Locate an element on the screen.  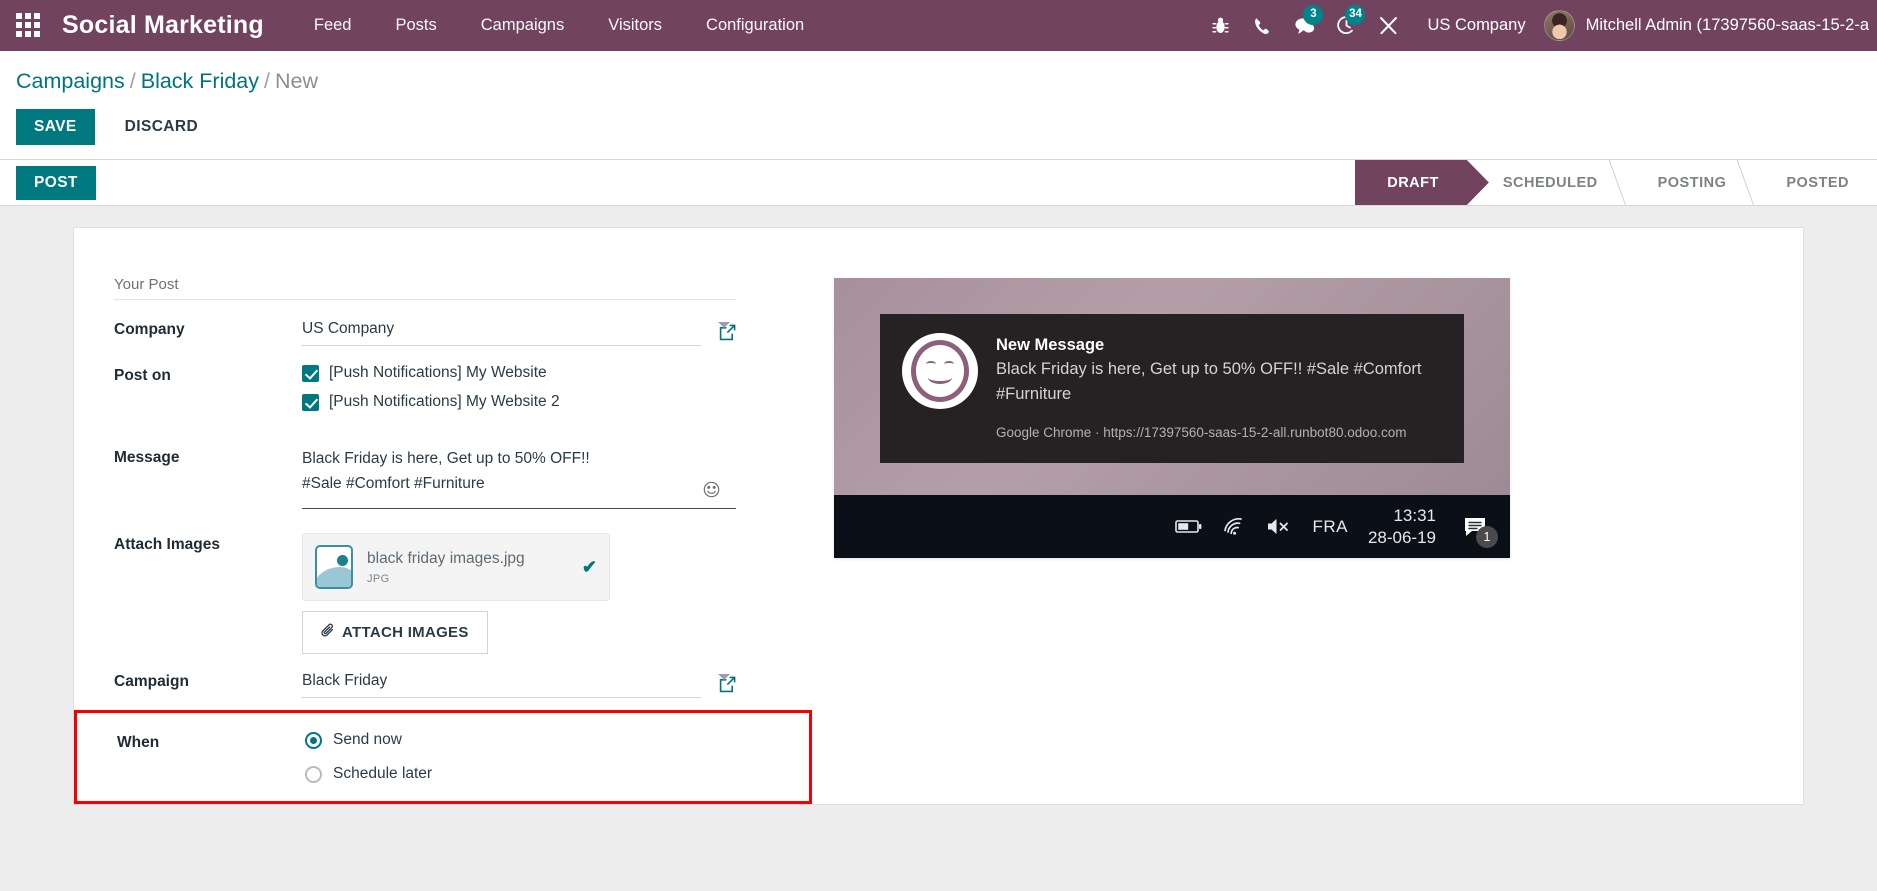
label-company: Company is located at coordinates (149, 329).